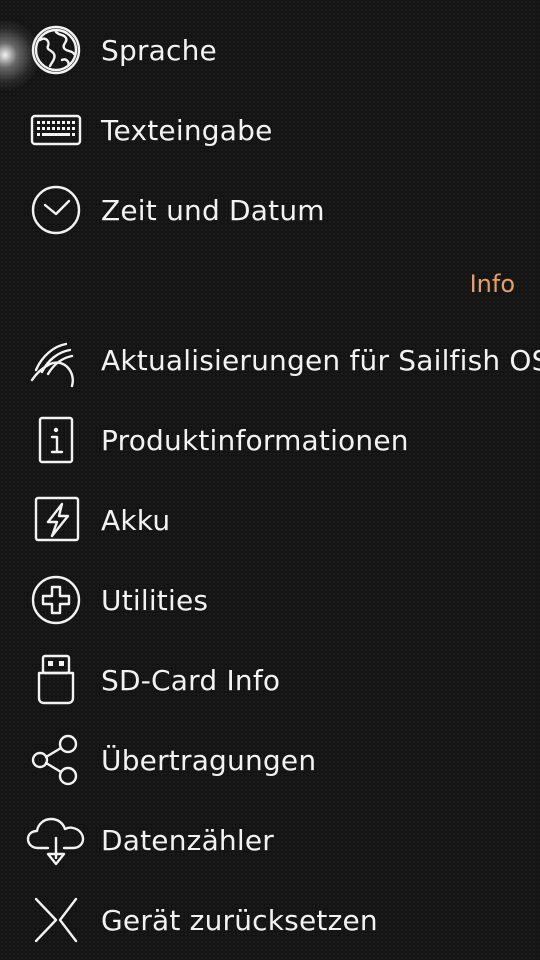 This screenshot has height=960, width=540. Describe the element at coordinates (213, 210) in the screenshot. I see `settings-item-label: Zeit und Datum` at that location.